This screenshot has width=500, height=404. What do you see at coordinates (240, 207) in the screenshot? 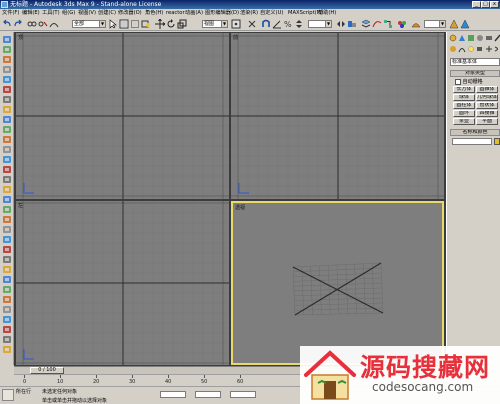
I see `viewport-label-perspective: 透视` at bounding box center [240, 207].